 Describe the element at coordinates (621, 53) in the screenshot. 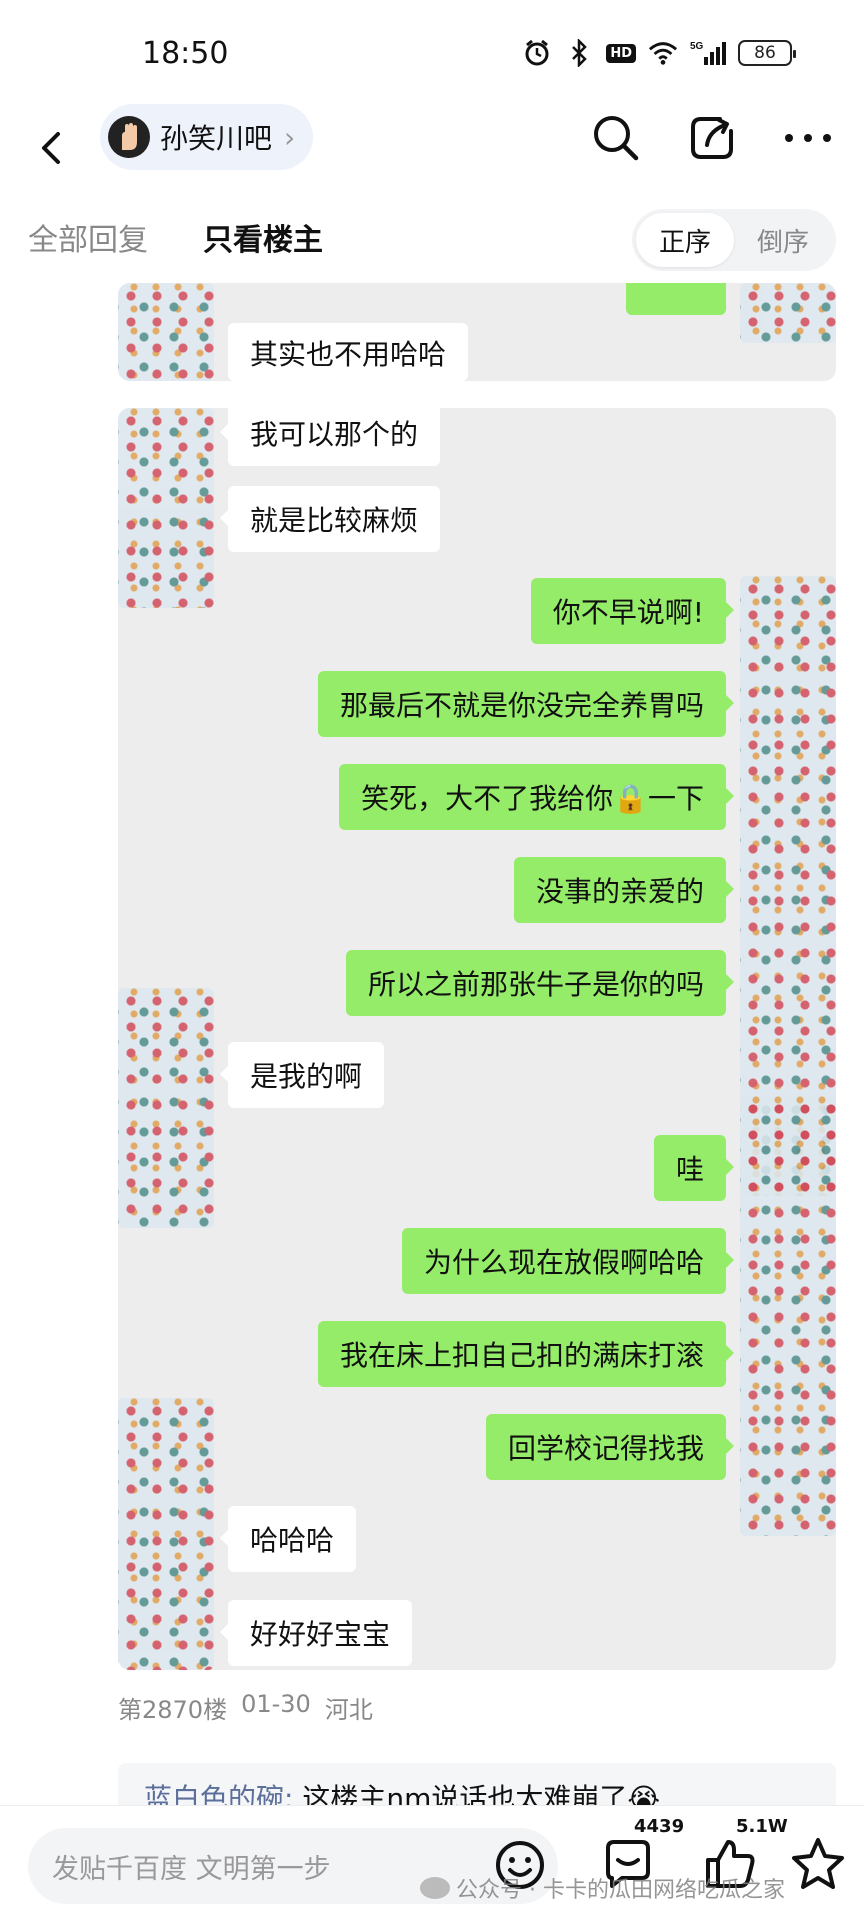

I see `hd-badge: HD` at that location.